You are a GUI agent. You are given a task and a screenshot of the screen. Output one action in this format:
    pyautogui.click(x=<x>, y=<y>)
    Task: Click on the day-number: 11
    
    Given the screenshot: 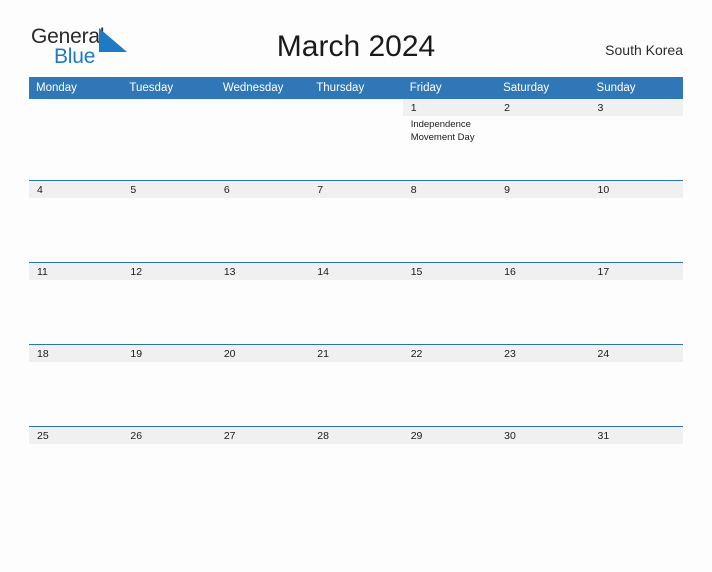 What is the action you would take?
    pyautogui.click(x=42, y=271)
    